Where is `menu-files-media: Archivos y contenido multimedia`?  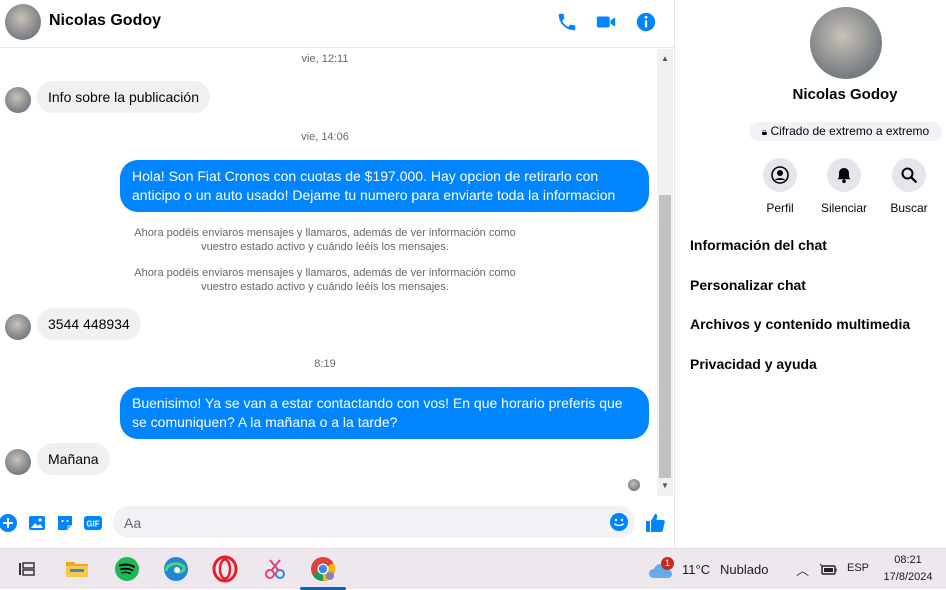
menu-files-media: Archivos y contenido multimedia is located at coordinates (800, 324).